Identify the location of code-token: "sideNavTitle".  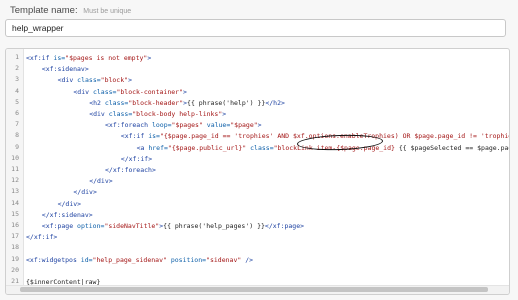
(132, 226).